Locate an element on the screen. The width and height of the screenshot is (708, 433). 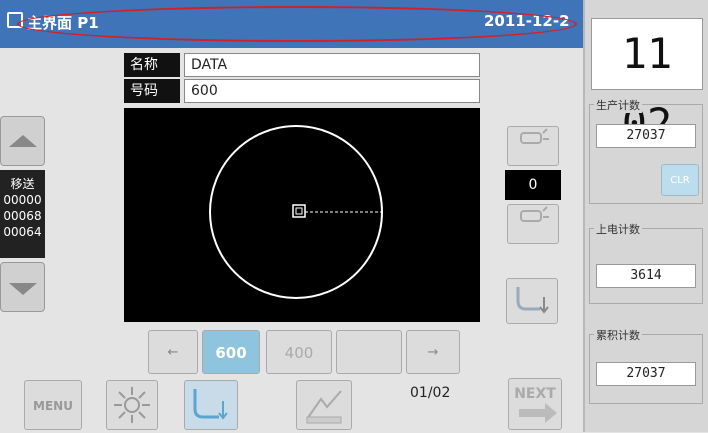
arrow-down-icon is located at coordinates (23, 289).